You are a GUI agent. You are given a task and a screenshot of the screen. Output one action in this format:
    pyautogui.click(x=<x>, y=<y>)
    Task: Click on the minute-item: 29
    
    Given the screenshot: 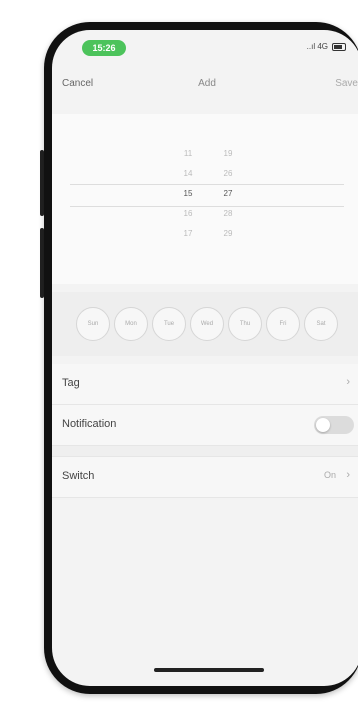 What is the action you would take?
    pyautogui.click(x=228, y=233)
    